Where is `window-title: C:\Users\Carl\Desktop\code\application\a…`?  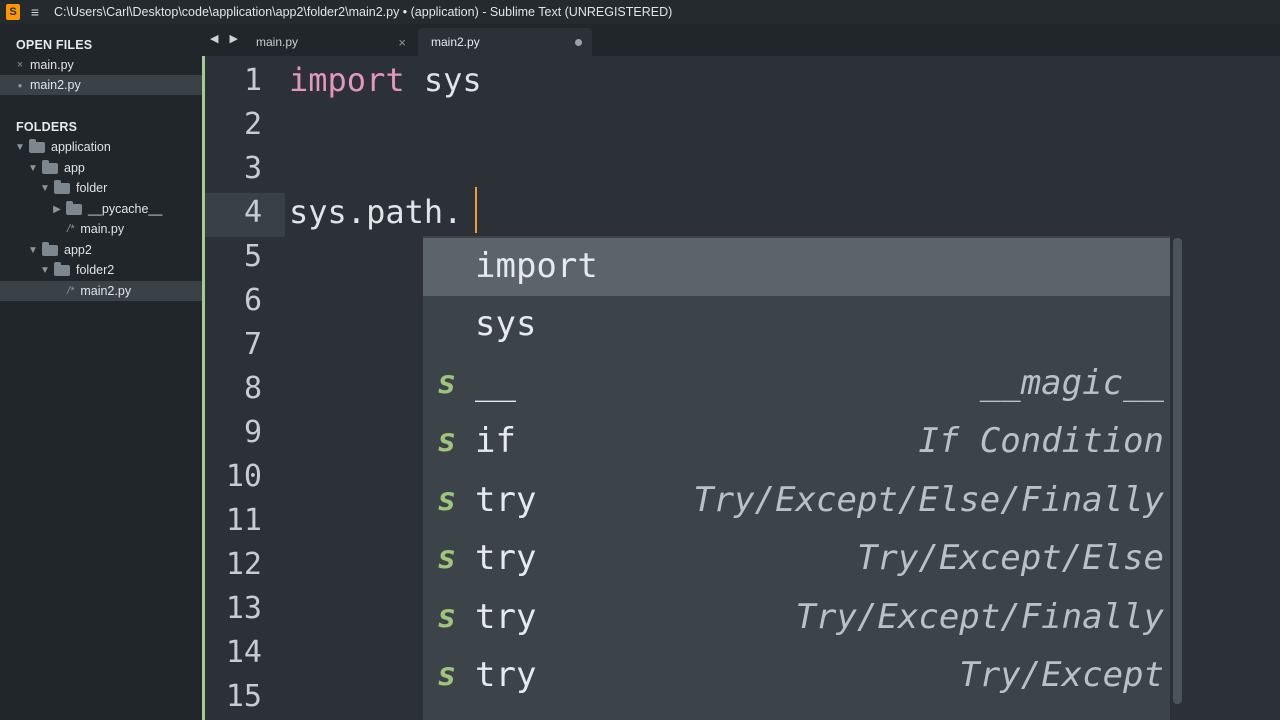
window-title: C:\Users\Carl\Desktop\code\application\a… is located at coordinates (363, 12).